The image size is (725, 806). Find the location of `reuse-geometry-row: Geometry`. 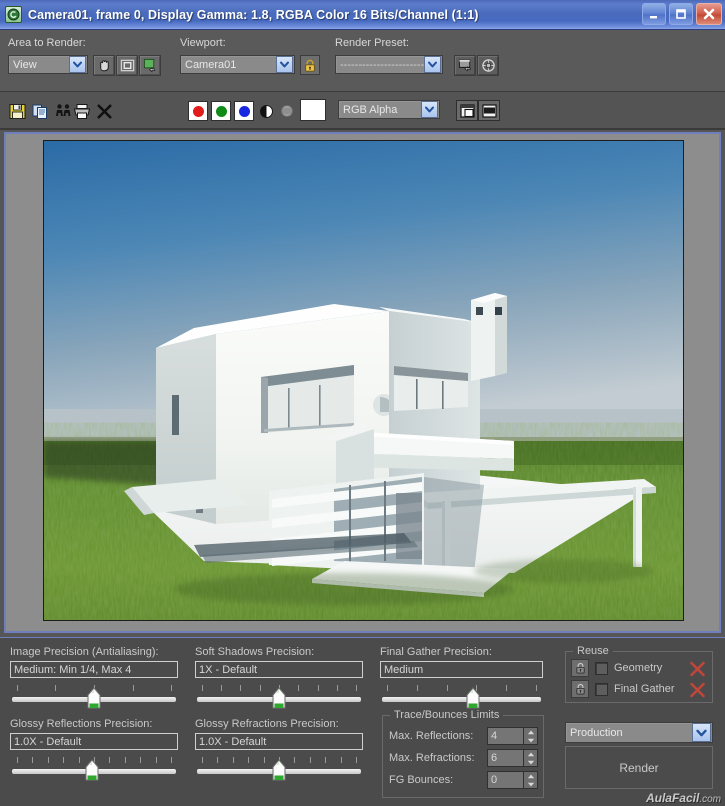

reuse-geometry-row: Geometry is located at coordinates (616, 668).